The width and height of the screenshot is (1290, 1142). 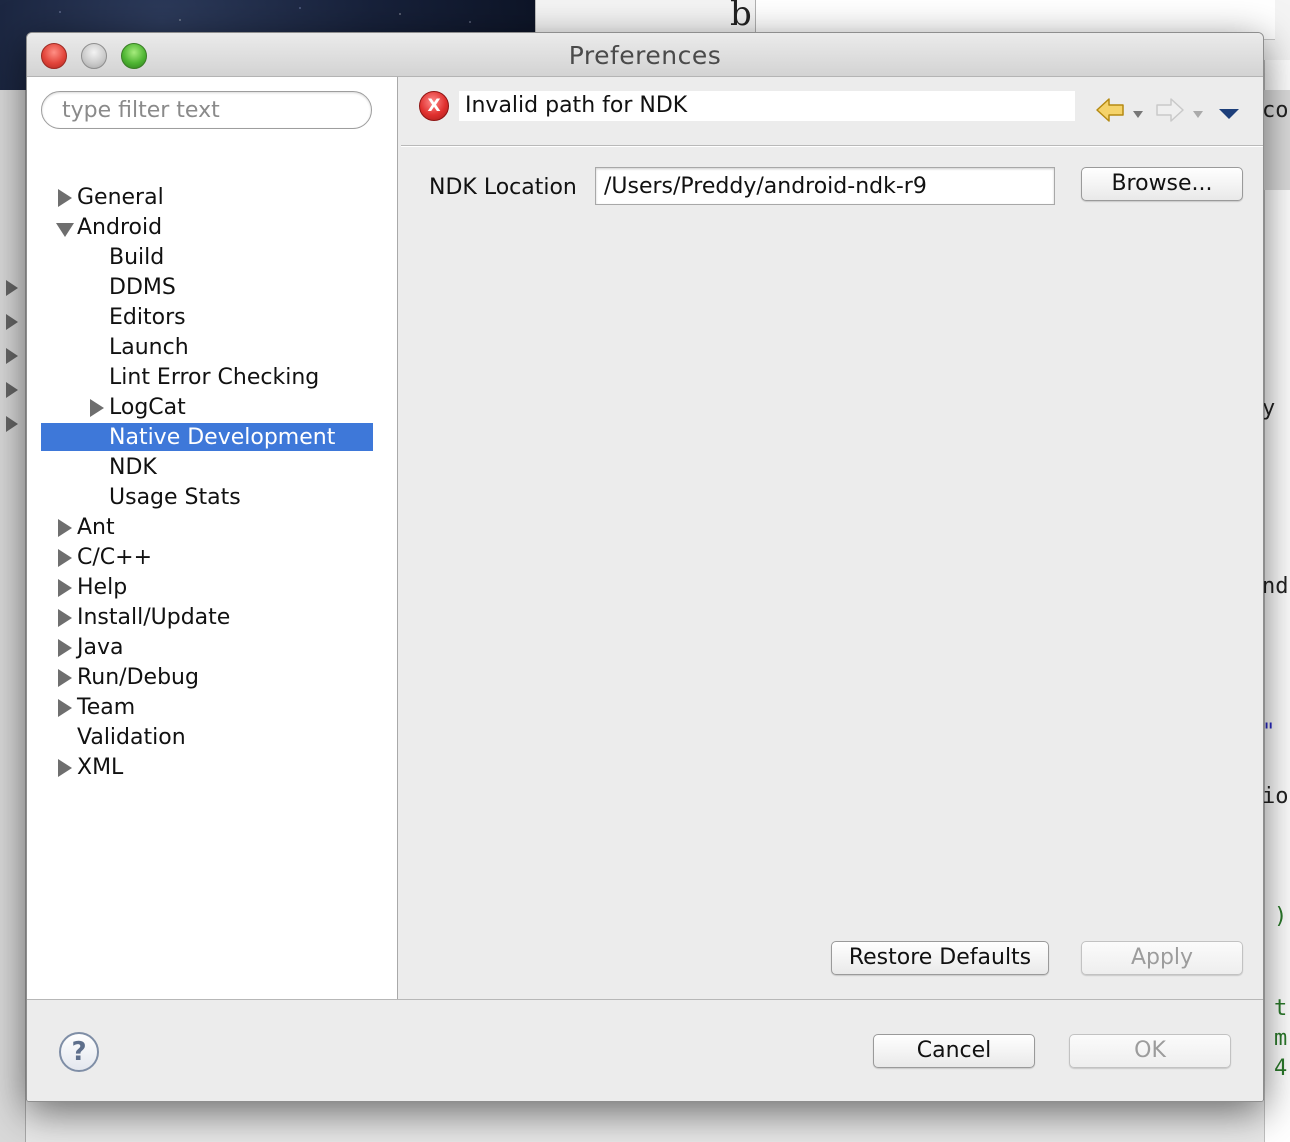 I want to click on tree-item-validation: Validation, so click(x=131, y=738).